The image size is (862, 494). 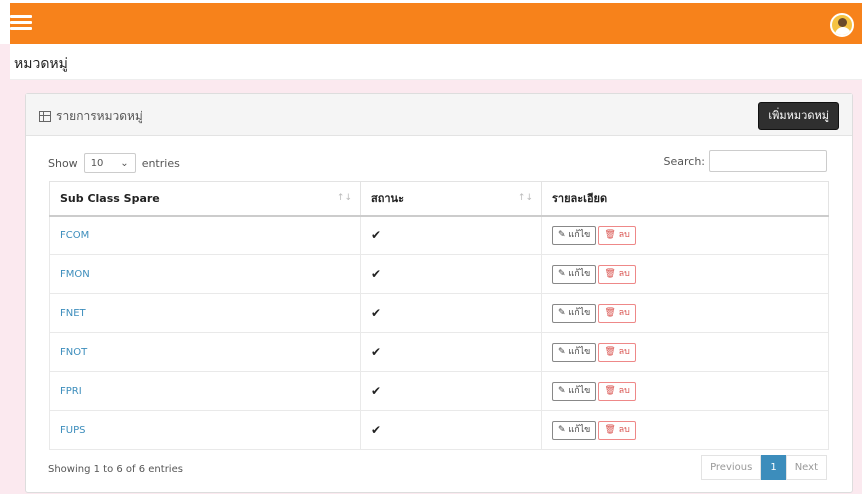 I want to click on card-title: รายการหมวดหมู่, so click(x=91, y=116).